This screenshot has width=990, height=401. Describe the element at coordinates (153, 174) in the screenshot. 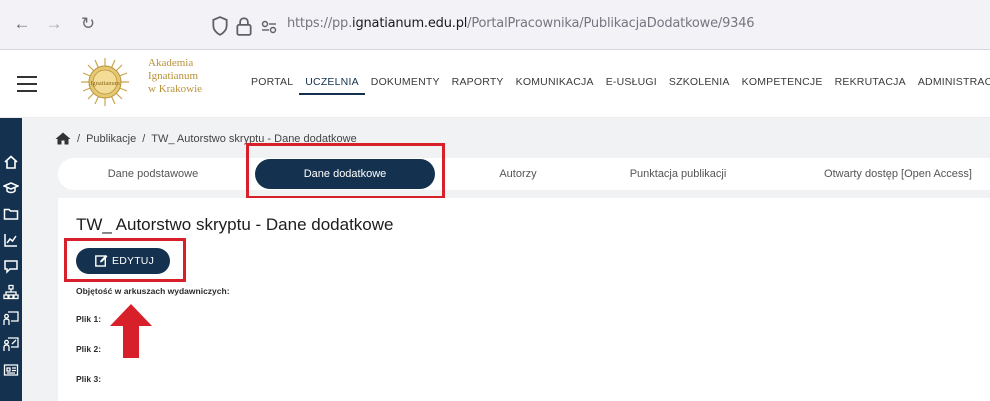

I see `tab-dane-podstawowe: Dane podstawowe` at that location.